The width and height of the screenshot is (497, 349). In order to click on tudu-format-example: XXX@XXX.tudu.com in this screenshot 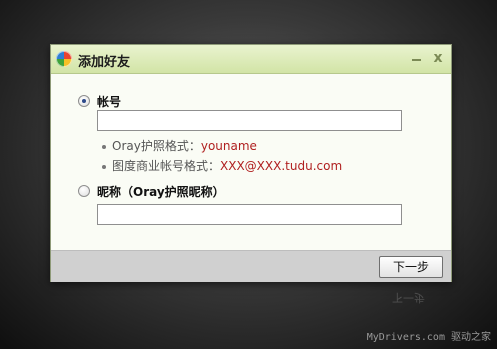, I will do `click(281, 166)`.